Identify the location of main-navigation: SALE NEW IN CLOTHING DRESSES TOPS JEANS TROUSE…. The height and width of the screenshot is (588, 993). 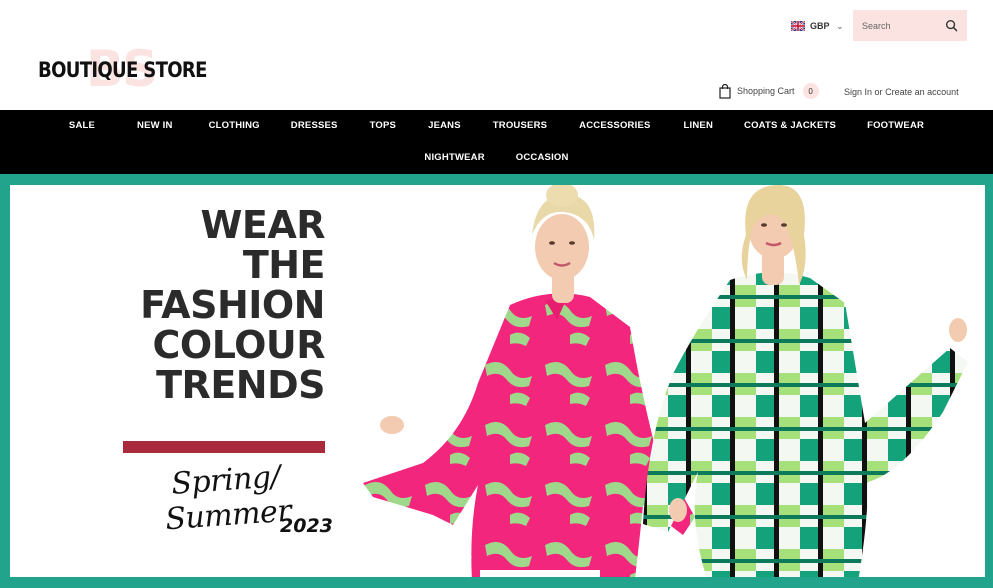
(496, 142).